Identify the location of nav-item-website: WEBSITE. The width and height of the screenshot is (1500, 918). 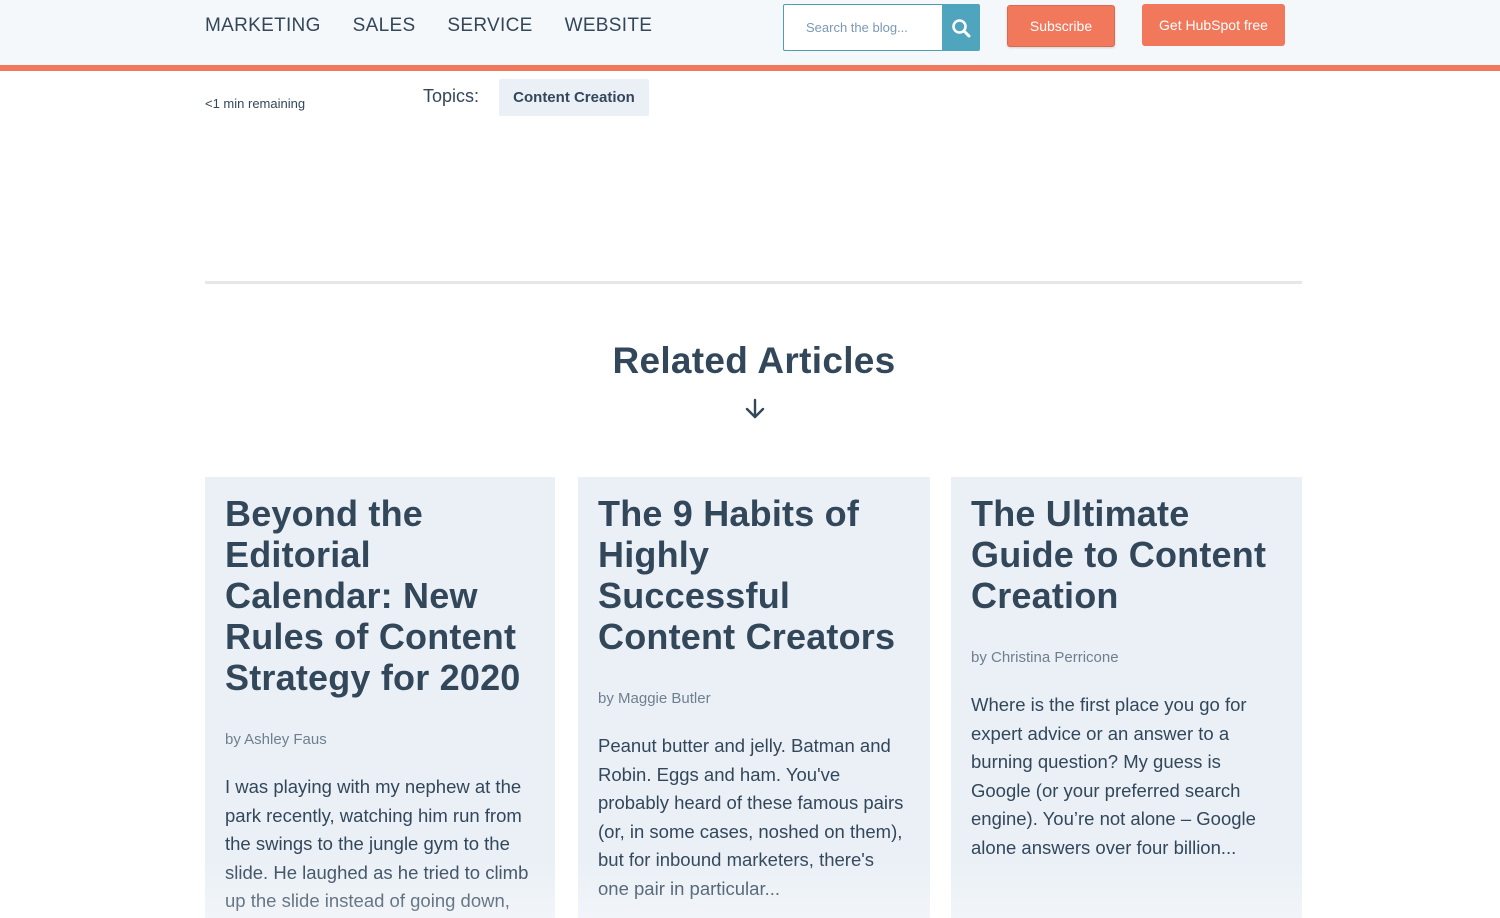
(609, 26).